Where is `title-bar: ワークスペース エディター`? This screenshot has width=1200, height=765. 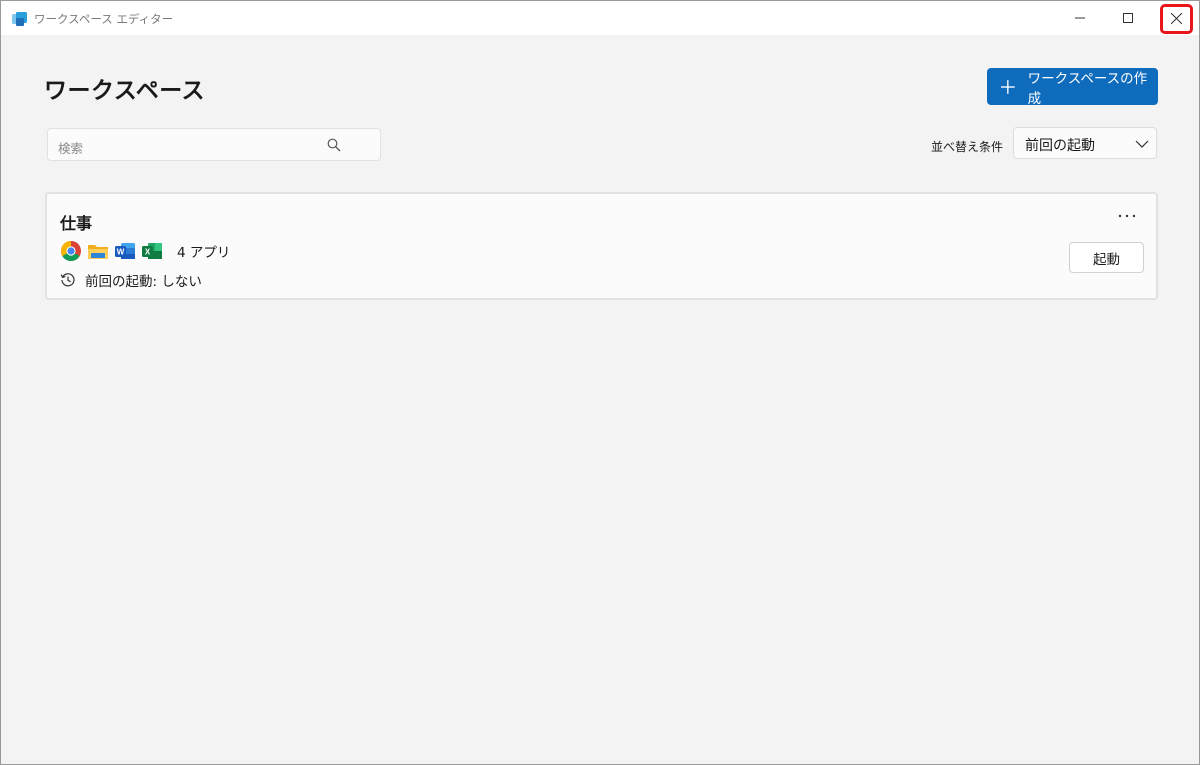 title-bar: ワークスペース エディター is located at coordinates (600, 18).